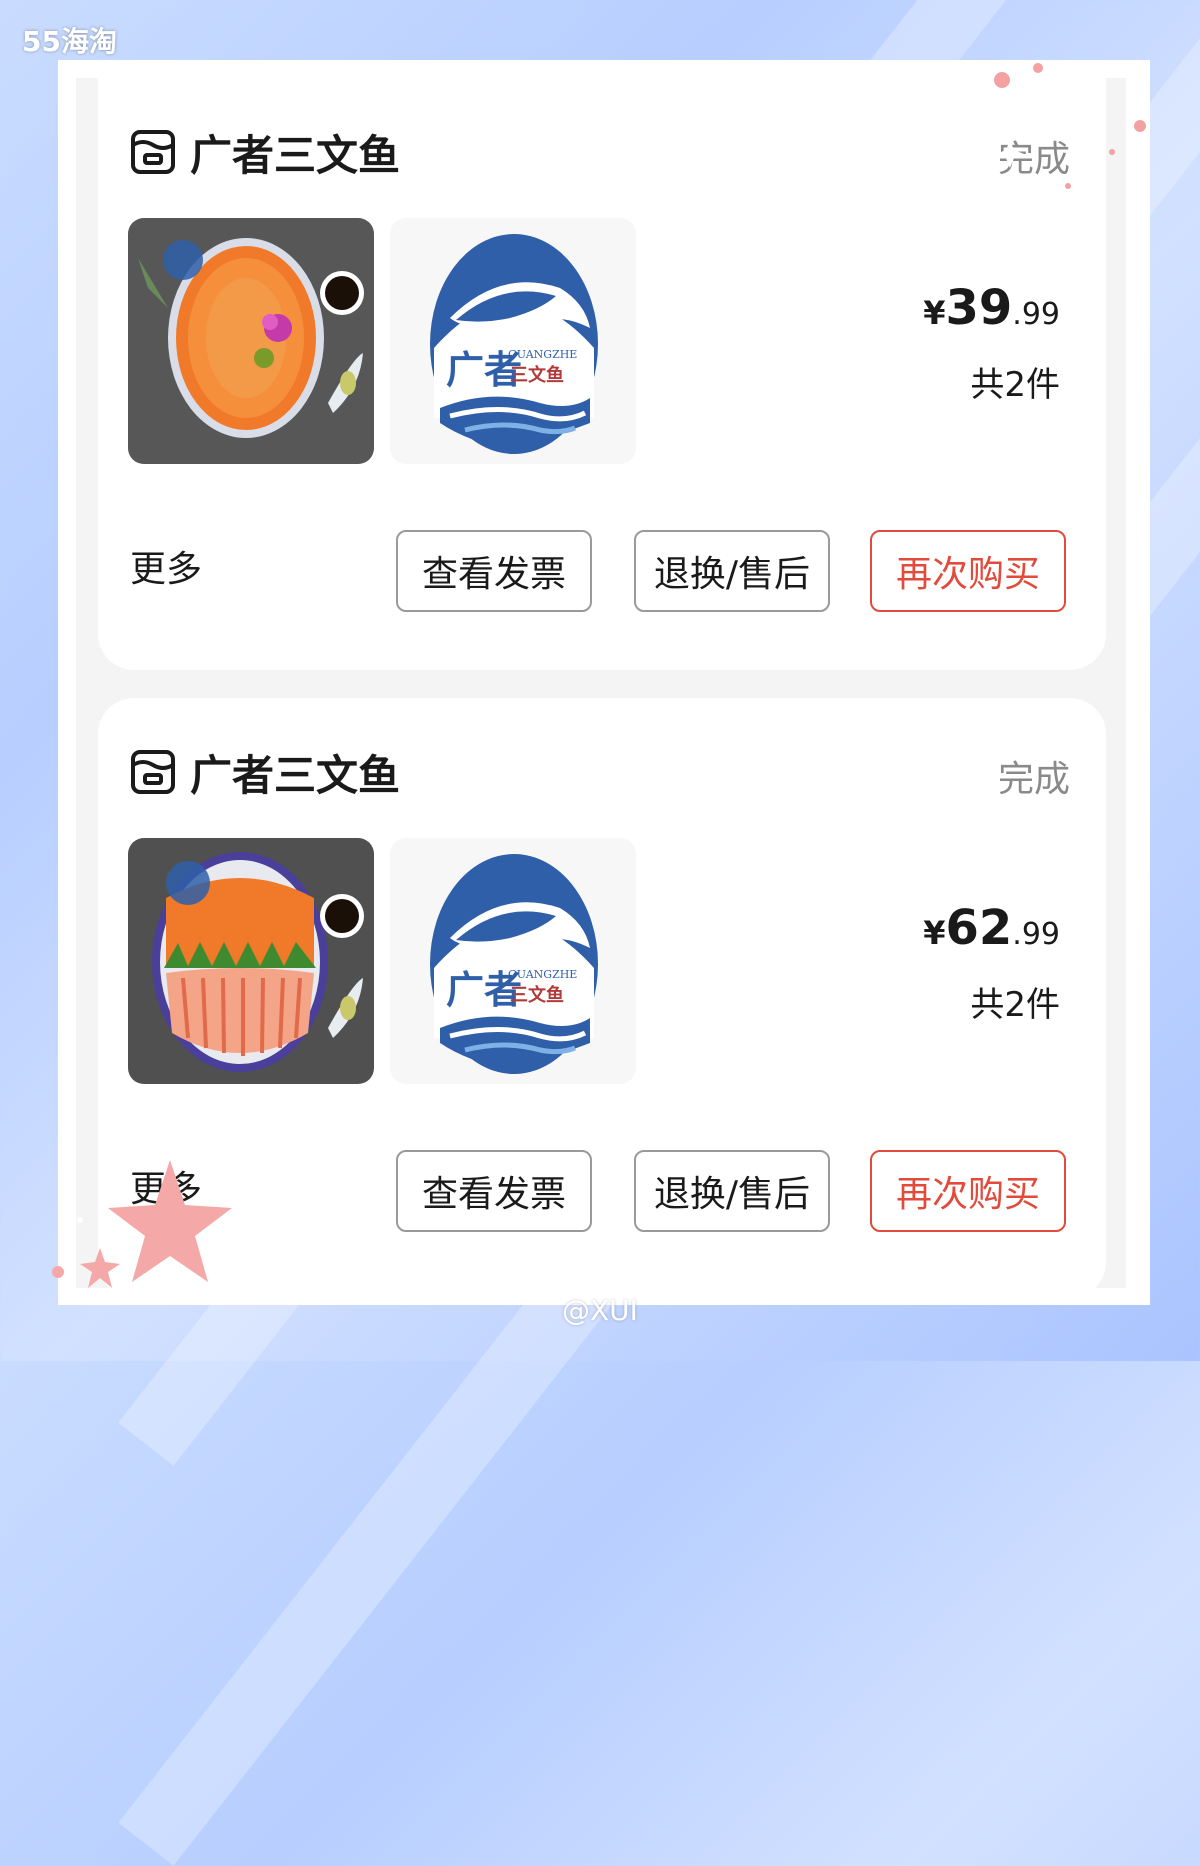 The image size is (1200, 1866). What do you see at coordinates (600, 1310) in the screenshot?
I see `watermark-user: @XUI` at bounding box center [600, 1310].